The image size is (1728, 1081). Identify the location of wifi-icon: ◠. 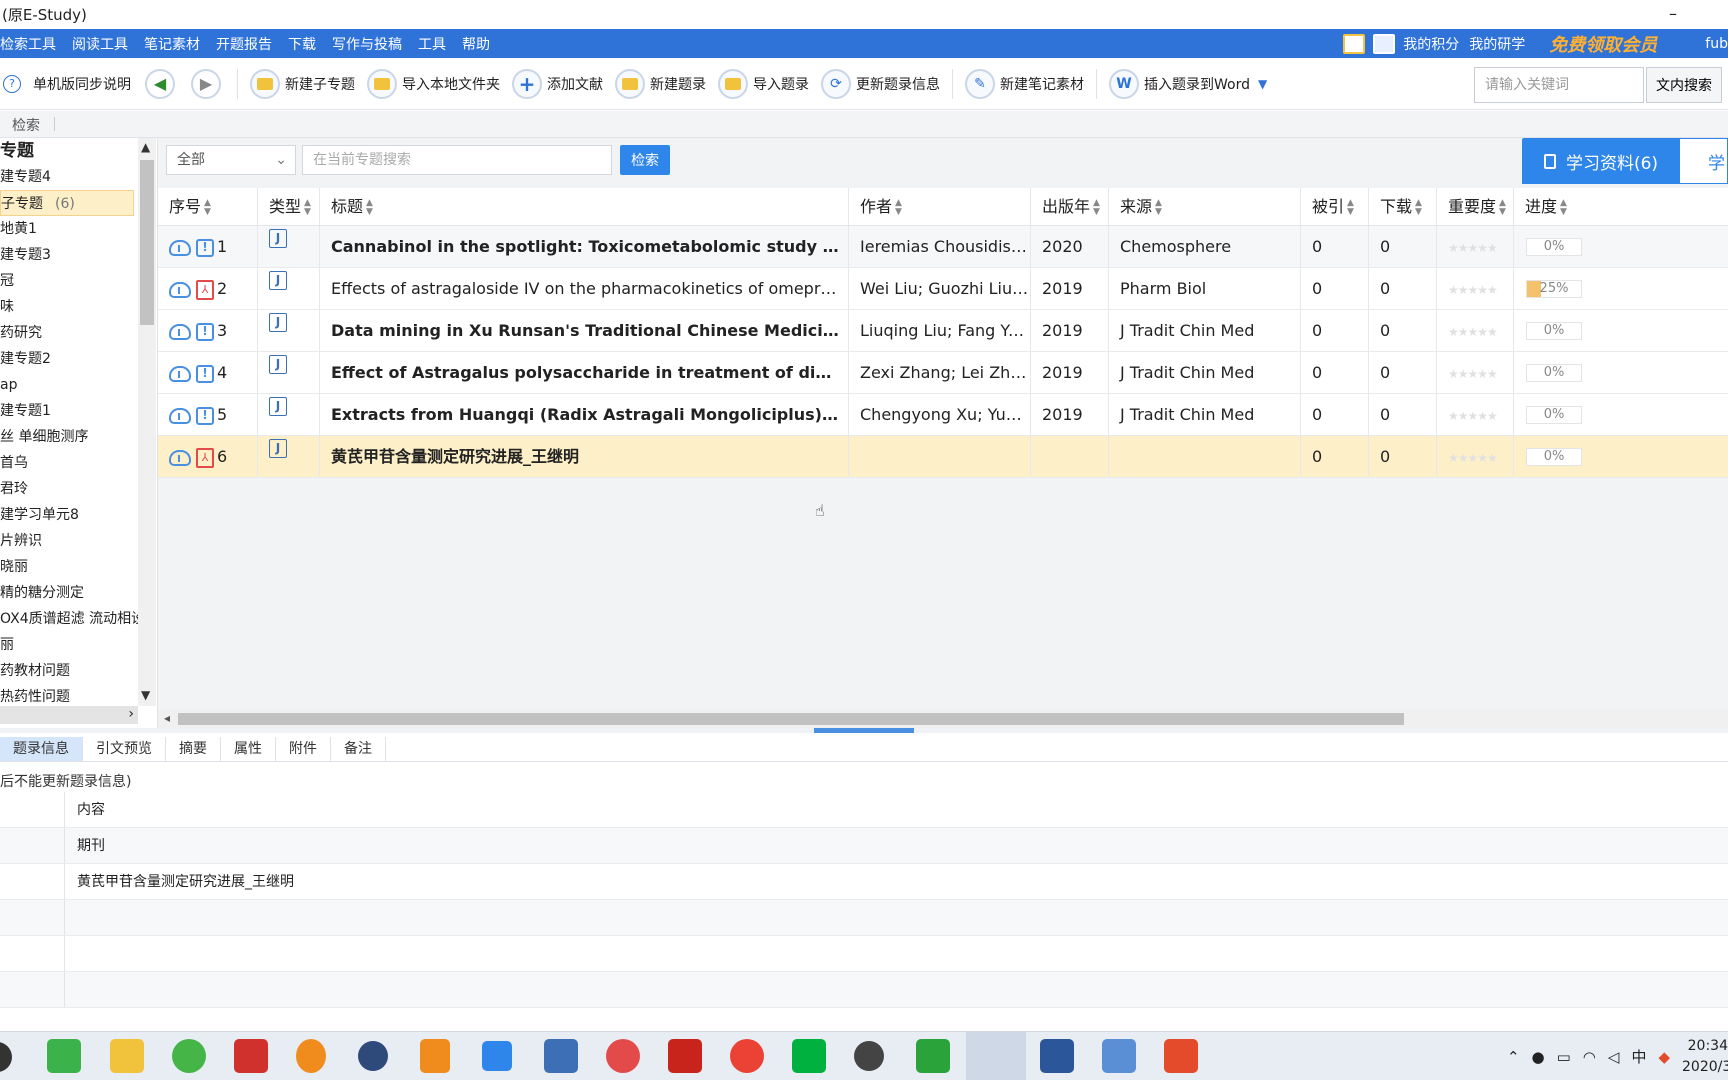
(1589, 1057).